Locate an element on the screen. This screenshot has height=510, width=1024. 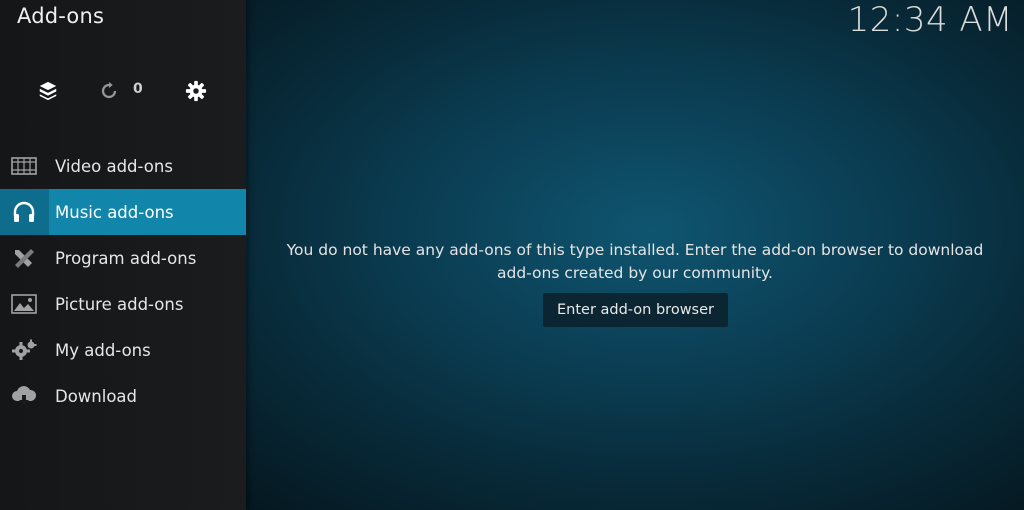
sidebar-item-music-addons: Music add-ons is located at coordinates (123, 212).